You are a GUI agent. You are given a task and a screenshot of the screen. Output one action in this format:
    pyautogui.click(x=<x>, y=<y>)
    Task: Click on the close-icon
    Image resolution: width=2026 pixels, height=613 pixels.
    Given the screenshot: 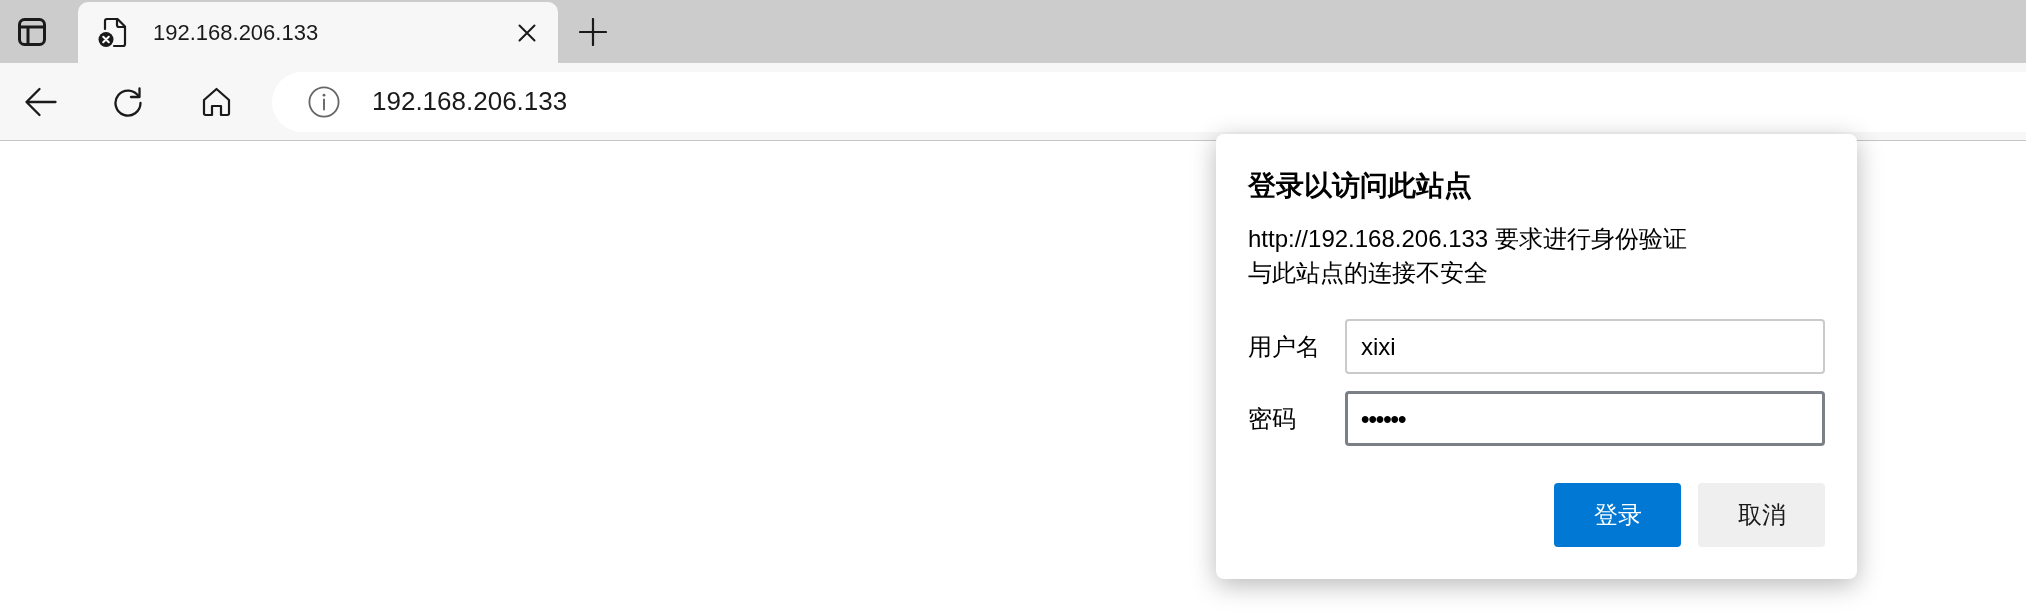 What is the action you would take?
    pyautogui.click(x=527, y=32)
    